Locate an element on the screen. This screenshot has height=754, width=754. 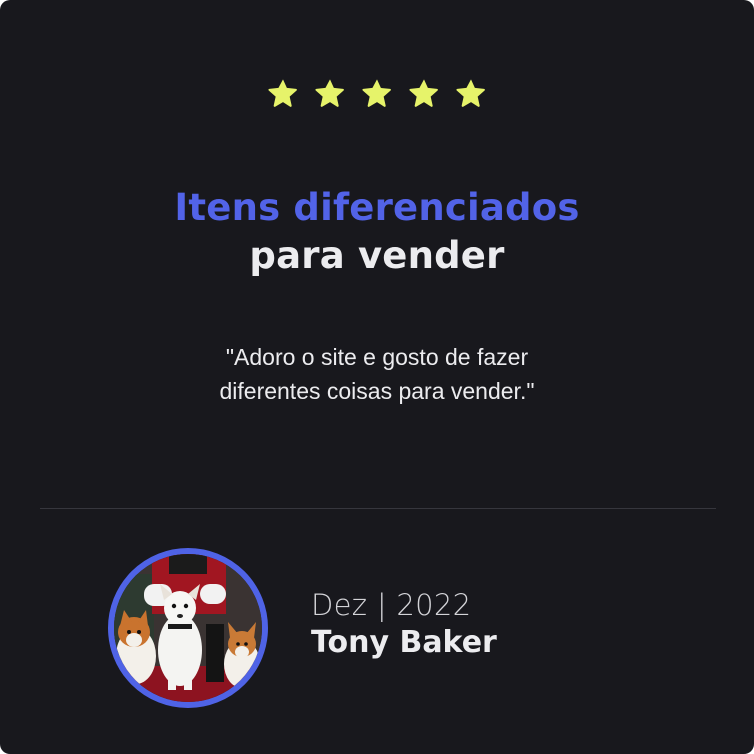
author-name: Tony Baker is located at coordinates (404, 642).